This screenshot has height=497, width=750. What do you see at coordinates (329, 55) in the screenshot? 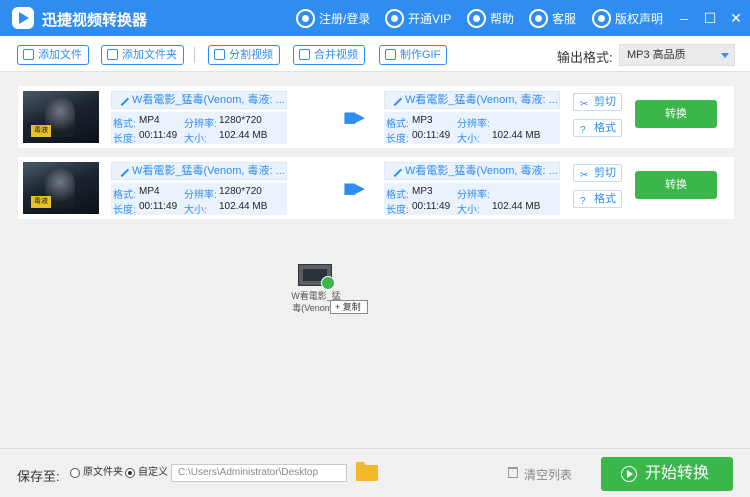
I see `merge-video-button: 合并视频` at bounding box center [329, 55].